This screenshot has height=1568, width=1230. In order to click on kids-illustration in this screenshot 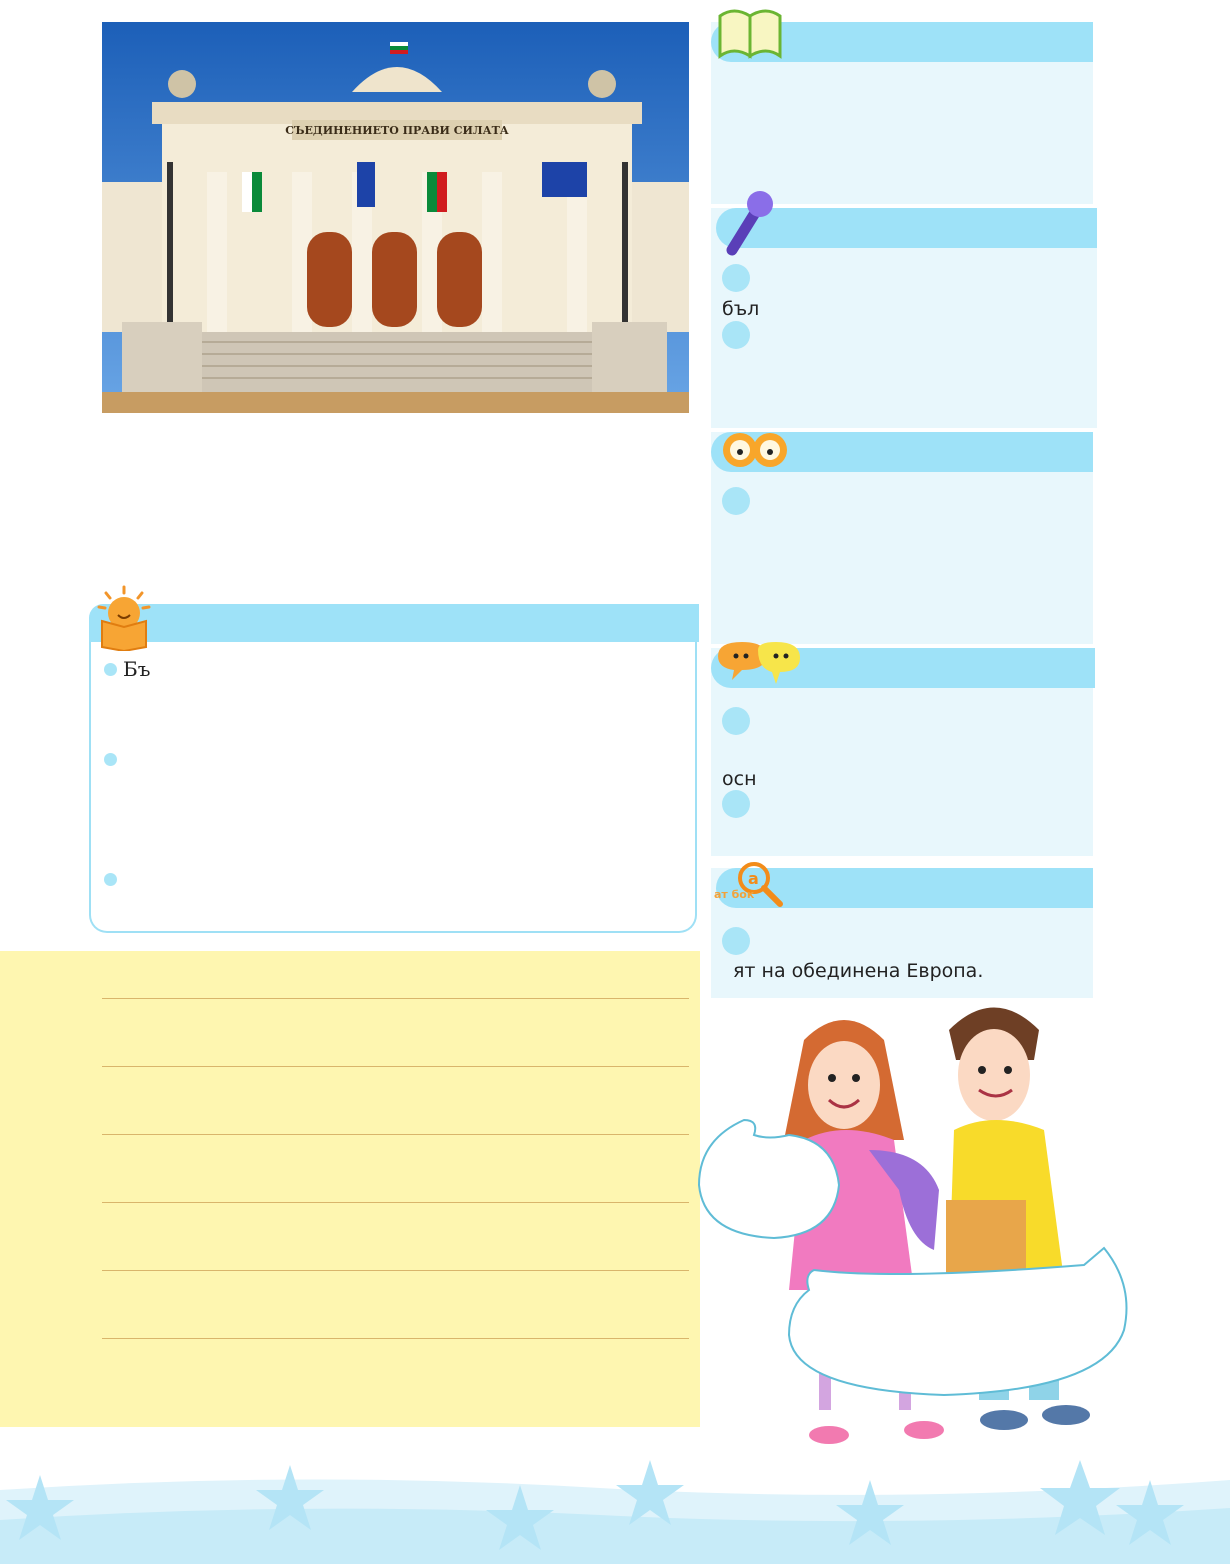, I will do `click(914, 1220)`.